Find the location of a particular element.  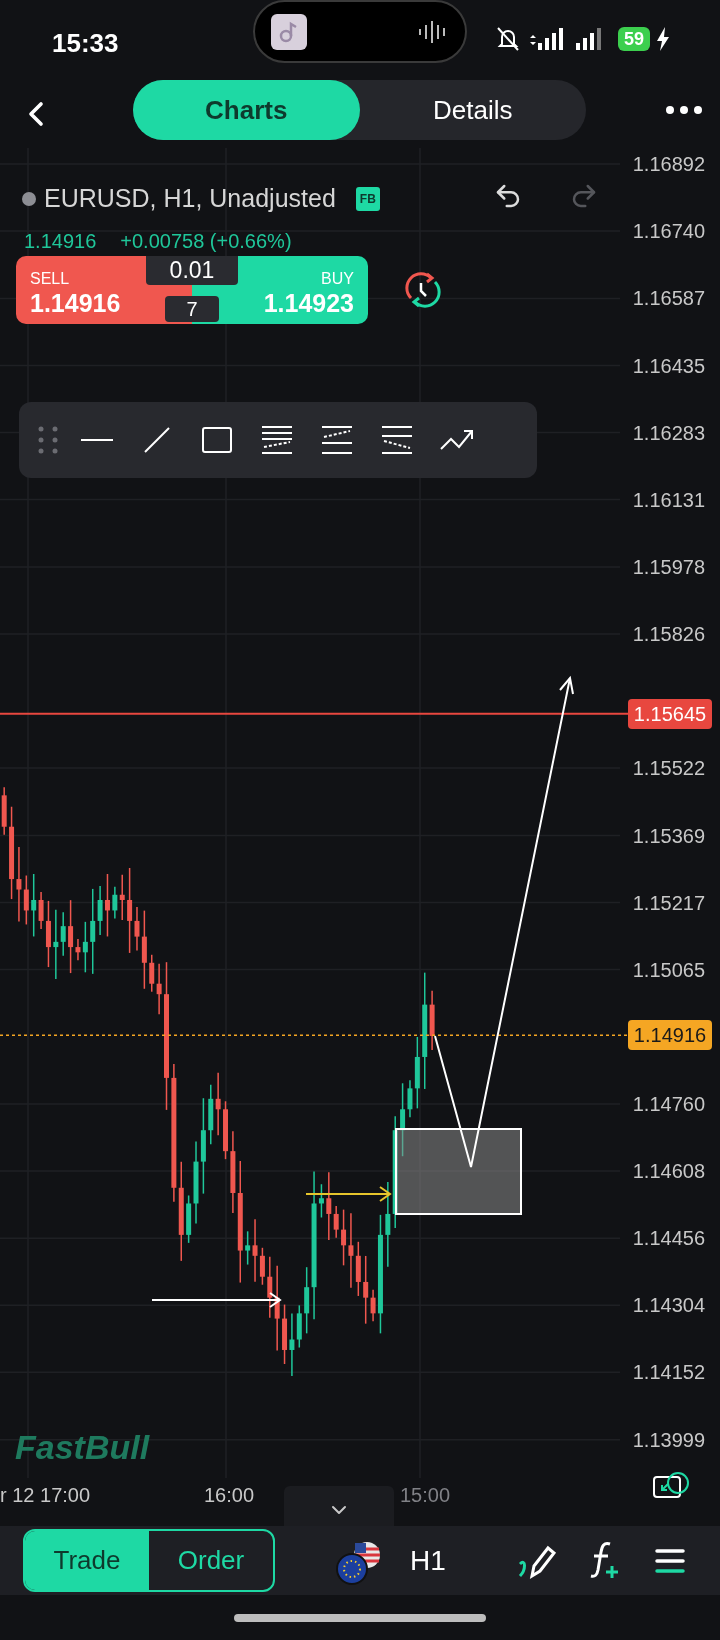

time-axis-label: 15:00 is located at coordinates (425, 1495).